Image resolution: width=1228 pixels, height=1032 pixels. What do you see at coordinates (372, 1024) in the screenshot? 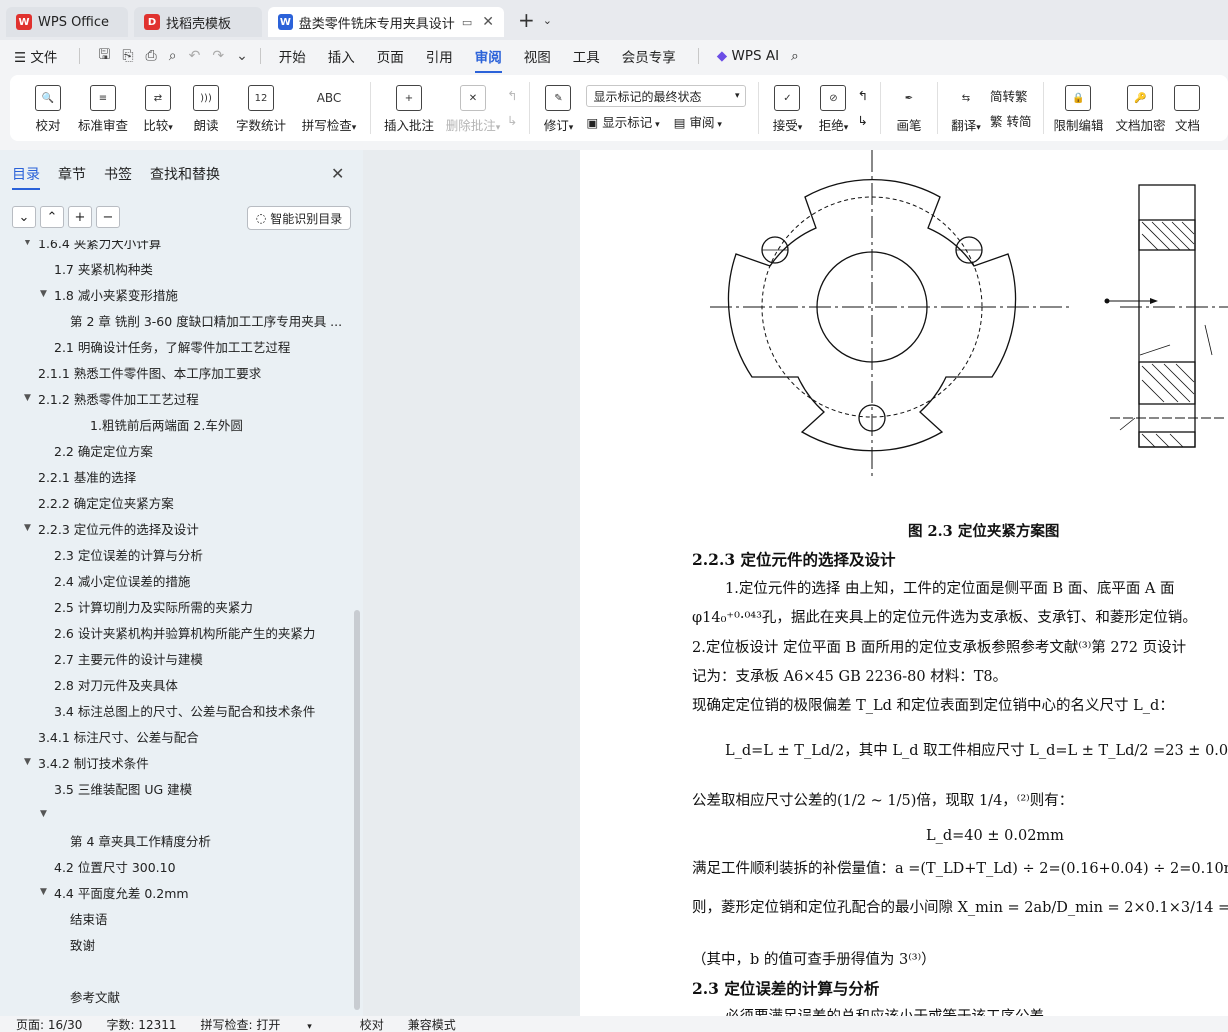
I see `proofread-status: 校对` at bounding box center [372, 1024].